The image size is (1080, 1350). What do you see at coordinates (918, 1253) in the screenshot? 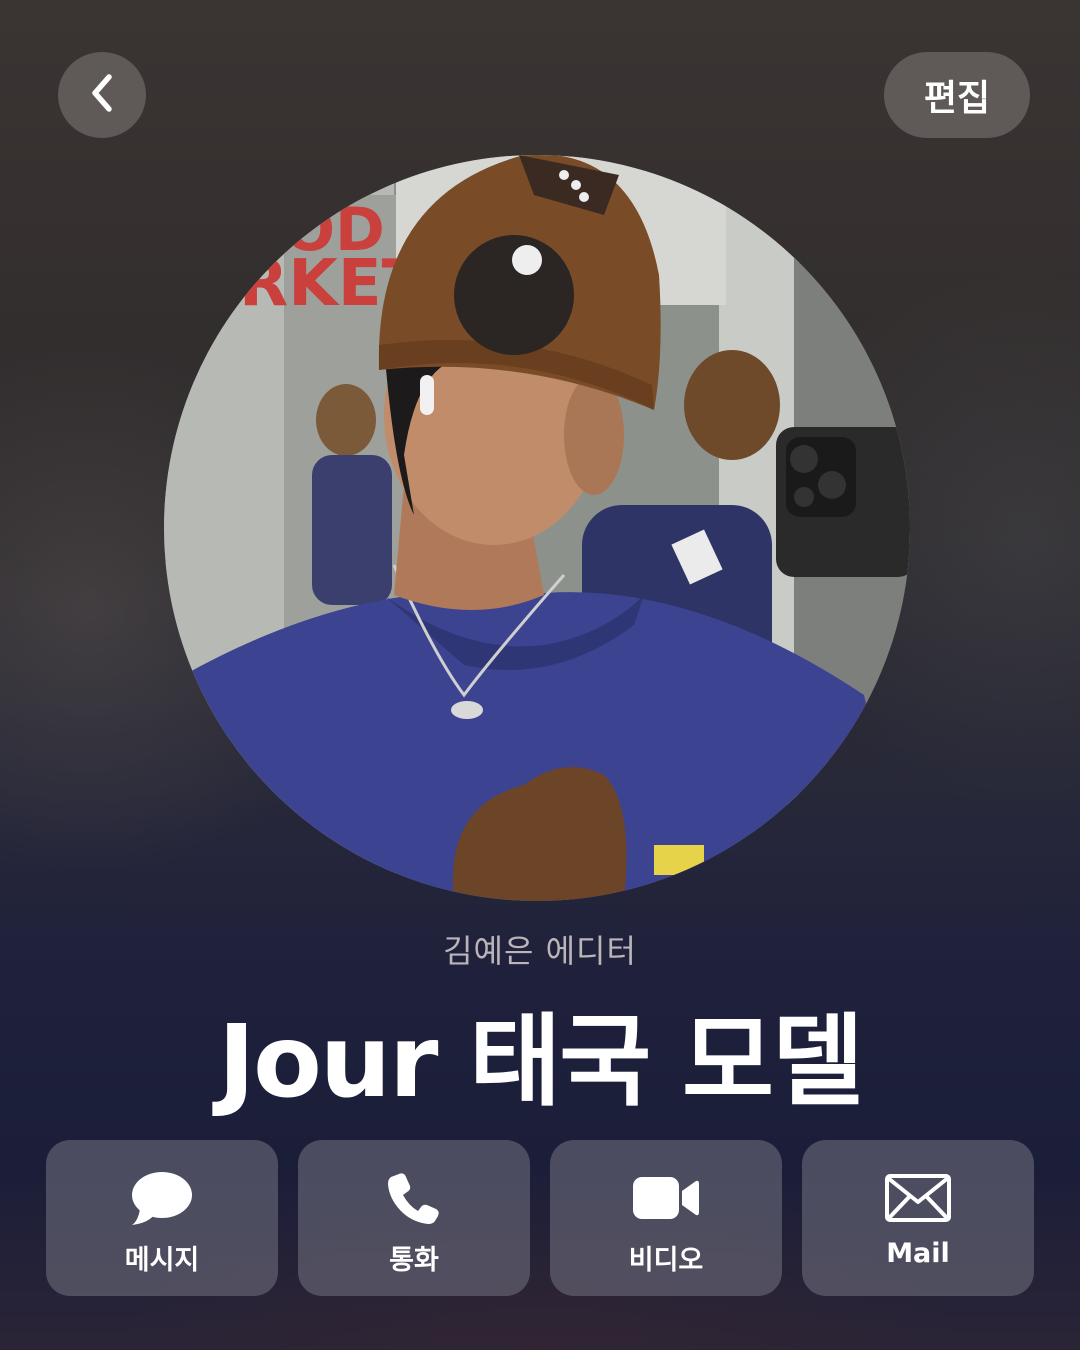
I see `mail-label: Mail` at bounding box center [918, 1253].